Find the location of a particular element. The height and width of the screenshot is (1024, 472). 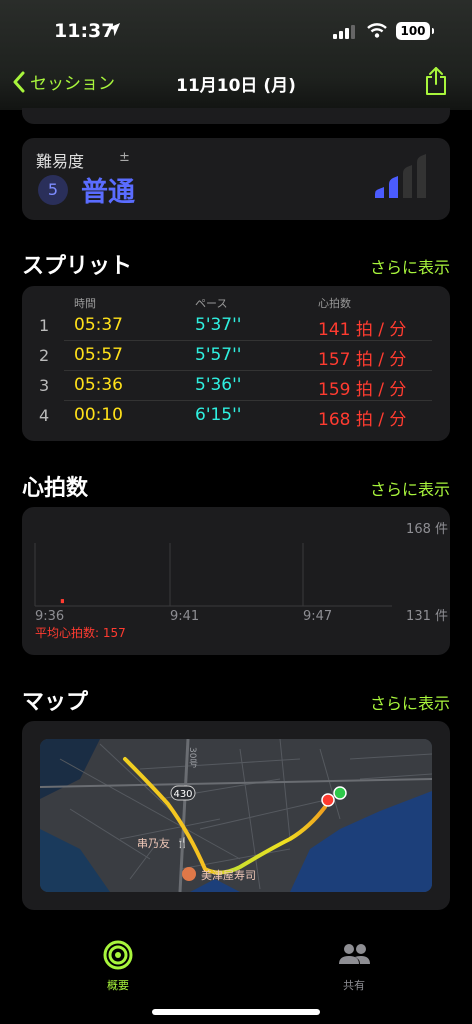

difficulty-modifier: ± is located at coordinates (124, 157).